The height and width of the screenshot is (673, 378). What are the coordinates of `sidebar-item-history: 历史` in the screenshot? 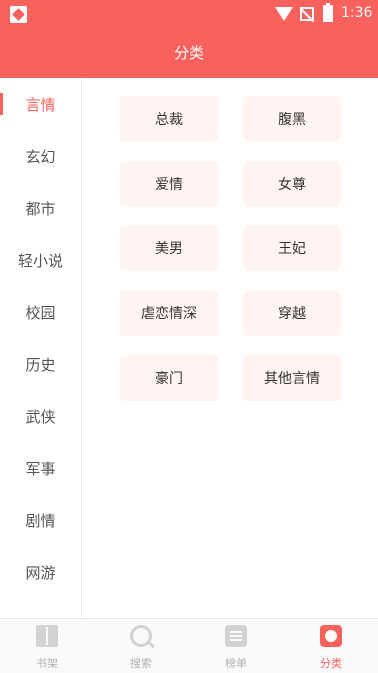 It's located at (40, 364).